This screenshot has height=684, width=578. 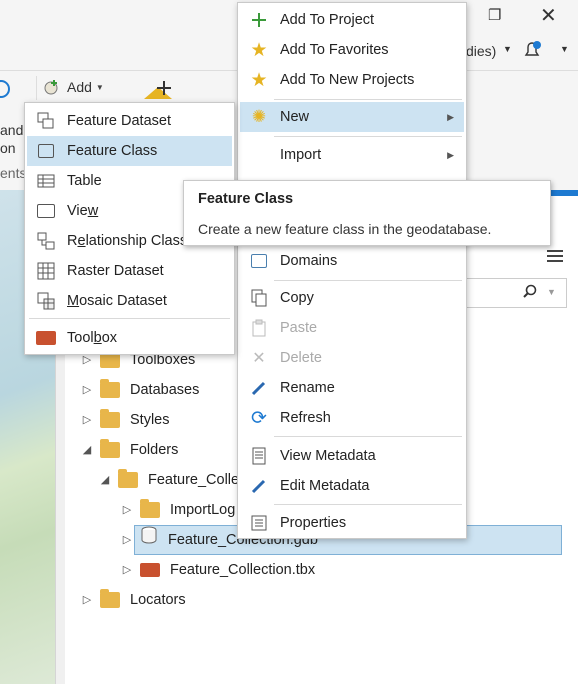 I want to click on raster-dataset-icon, so click(x=46, y=271).